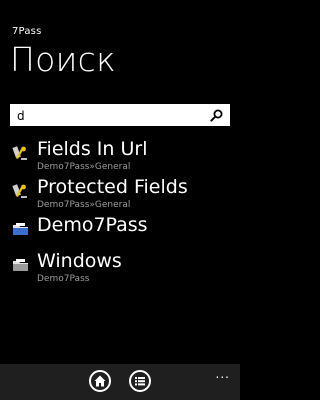 Image resolution: width=320 pixels, height=400 pixels. Describe the element at coordinates (107, 116) in the screenshot. I see `search-input` at that location.